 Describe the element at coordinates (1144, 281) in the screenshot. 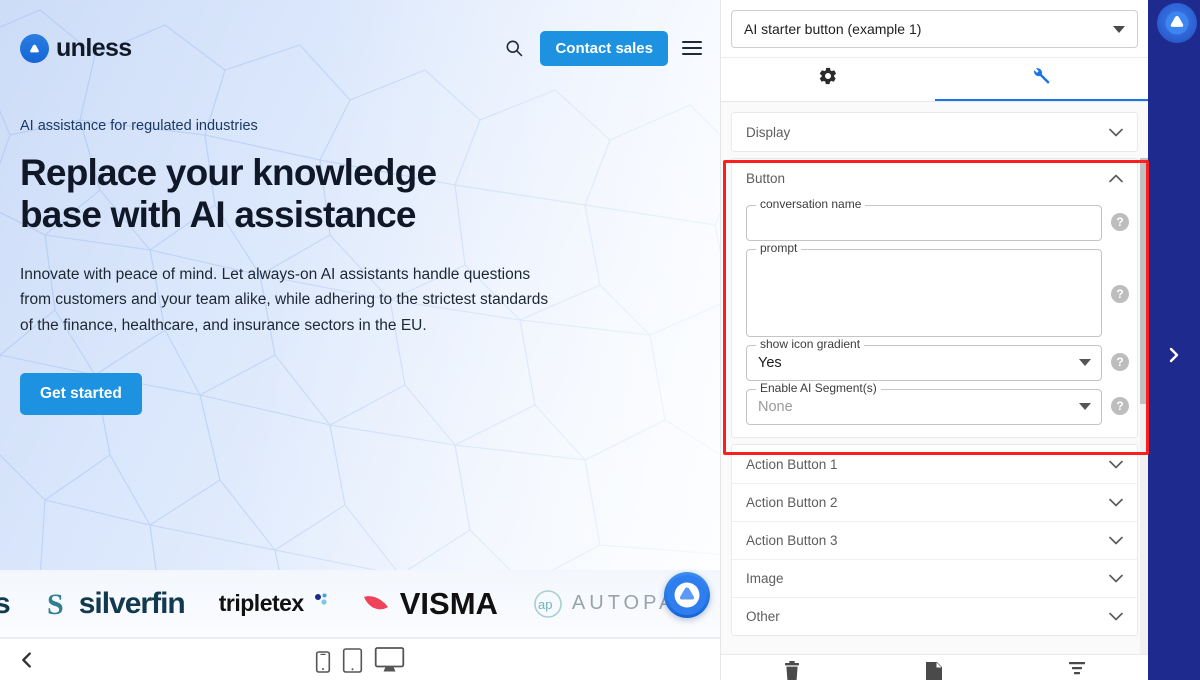

I see `editor-scrollbar-thumb` at that location.